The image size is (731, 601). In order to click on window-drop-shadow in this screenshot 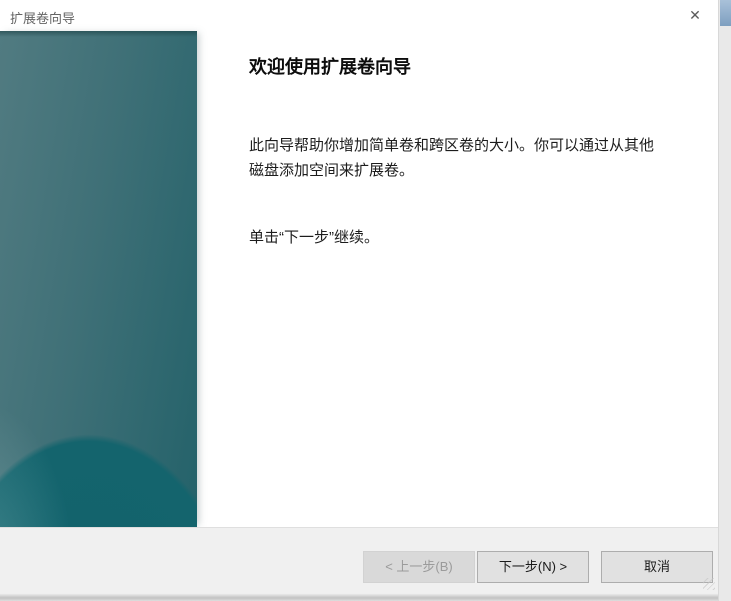, I will do `click(359, 597)`.